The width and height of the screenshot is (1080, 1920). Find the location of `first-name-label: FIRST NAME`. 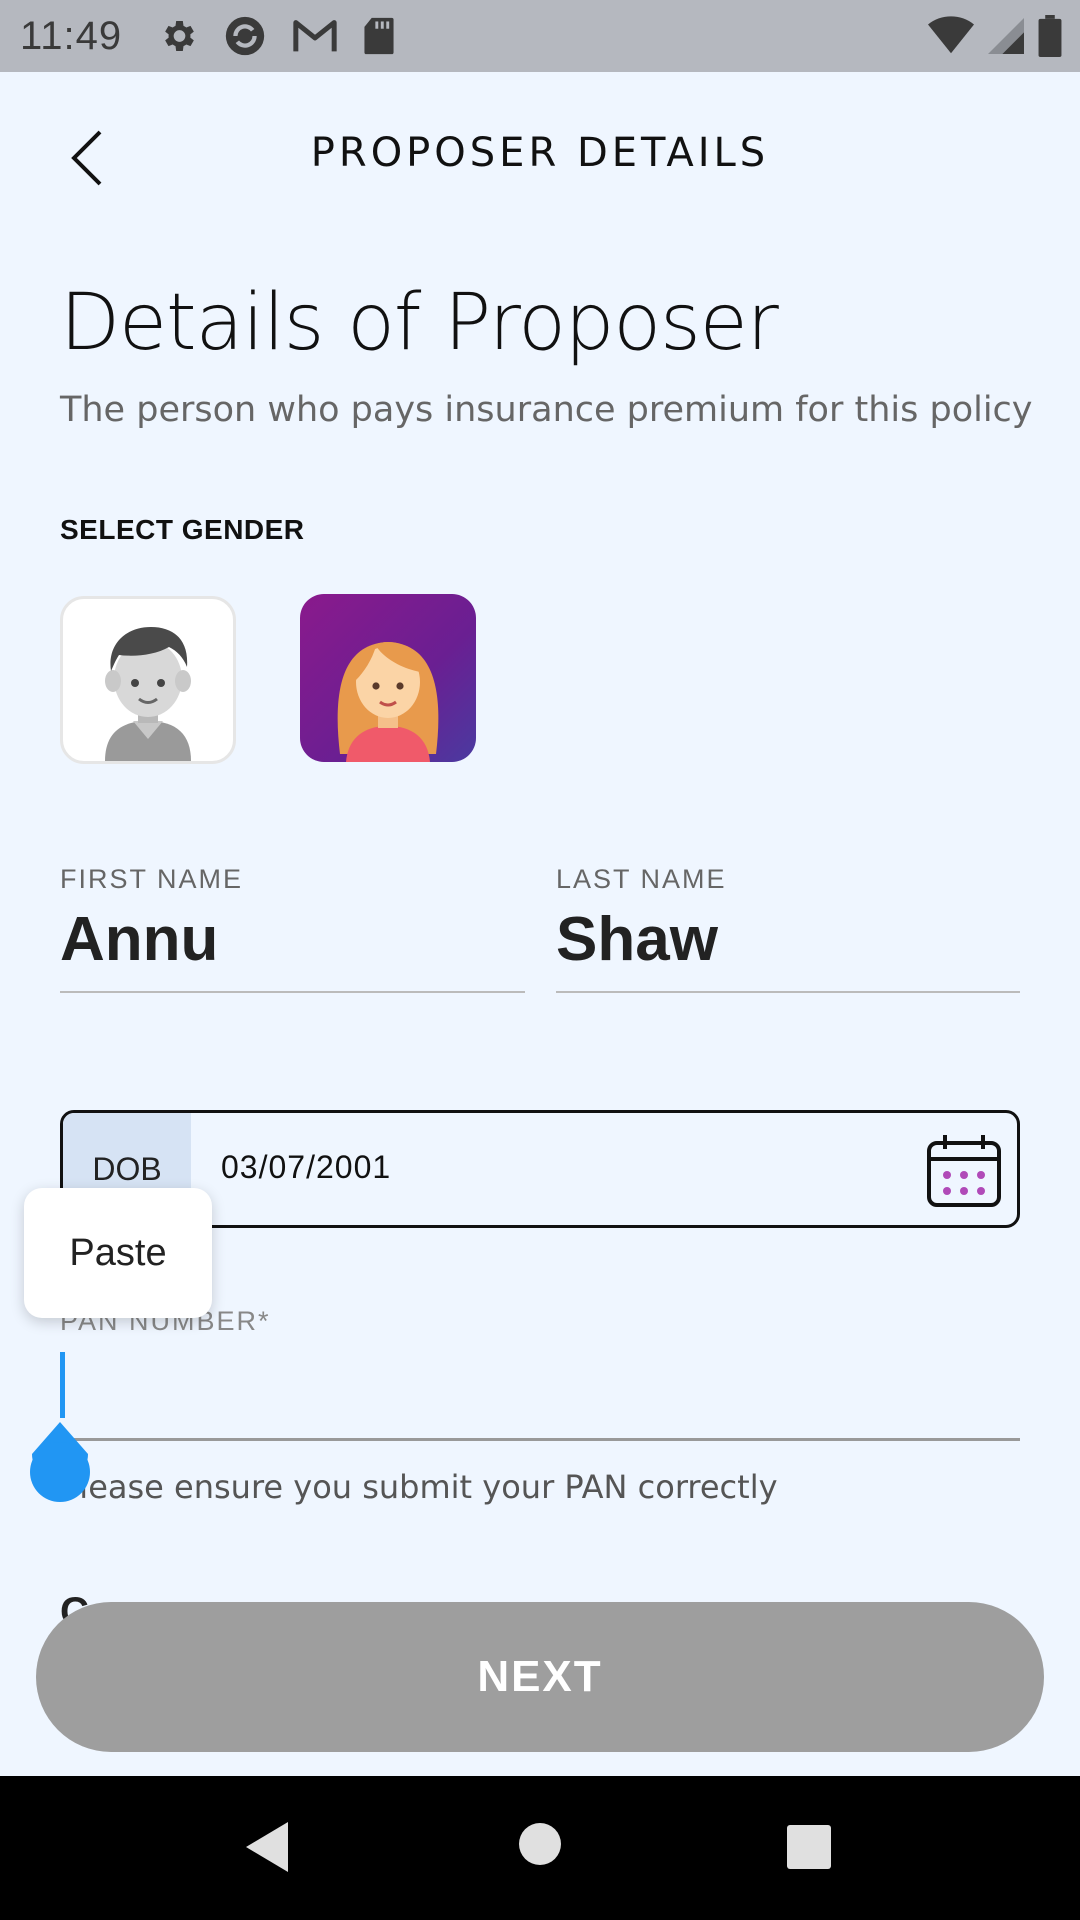

first-name-label: FIRST NAME is located at coordinates (152, 879).